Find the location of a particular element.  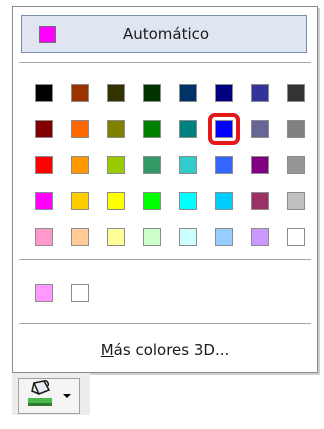

automatic-color-label: Automático is located at coordinates (166, 34).